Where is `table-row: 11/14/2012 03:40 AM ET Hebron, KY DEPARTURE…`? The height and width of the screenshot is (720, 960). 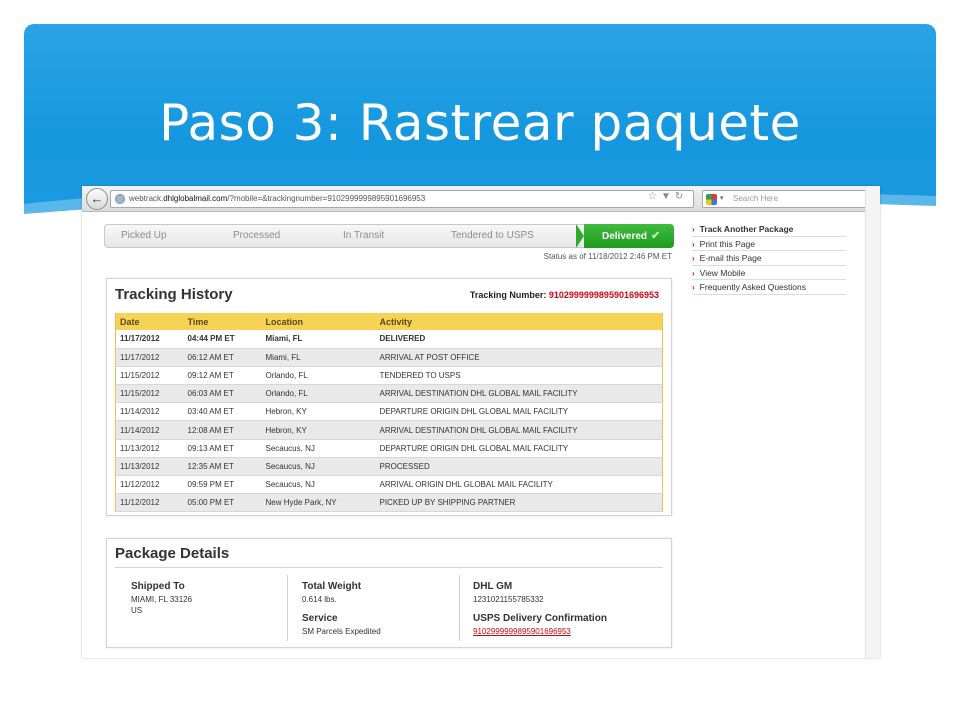 table-row: 11/14/2012 03:40 AM ET Hebron, KY DEPARTURE… is located at coordinates (389, 412).